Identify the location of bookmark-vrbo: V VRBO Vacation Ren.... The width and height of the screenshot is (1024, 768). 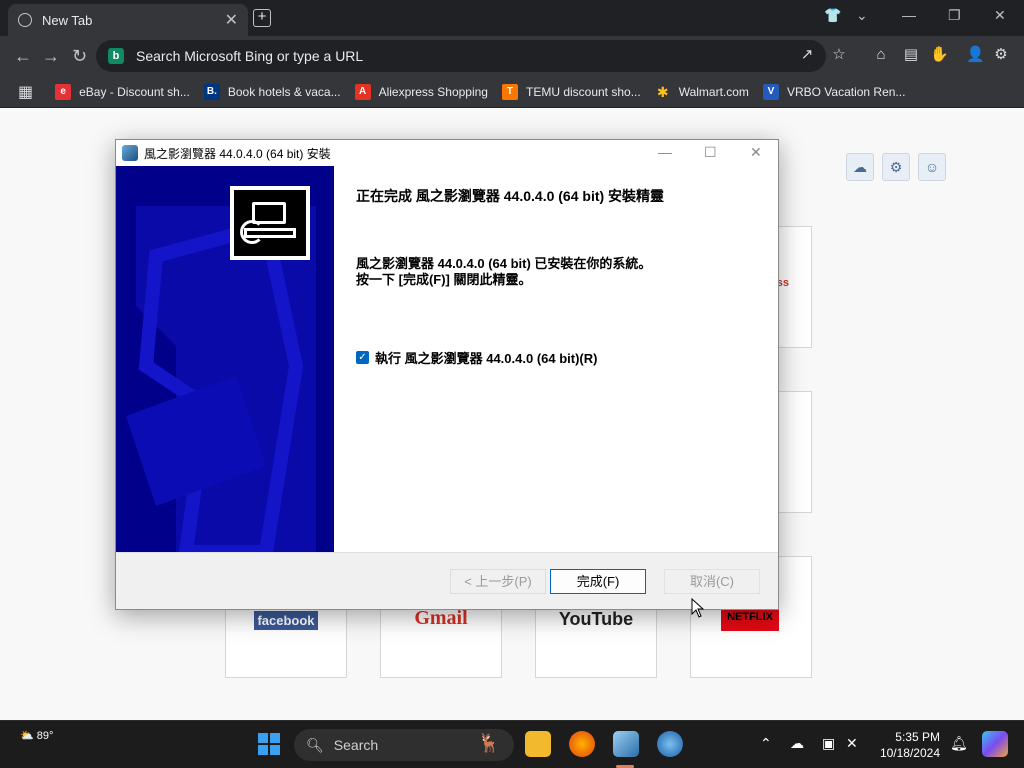
(833, 91).